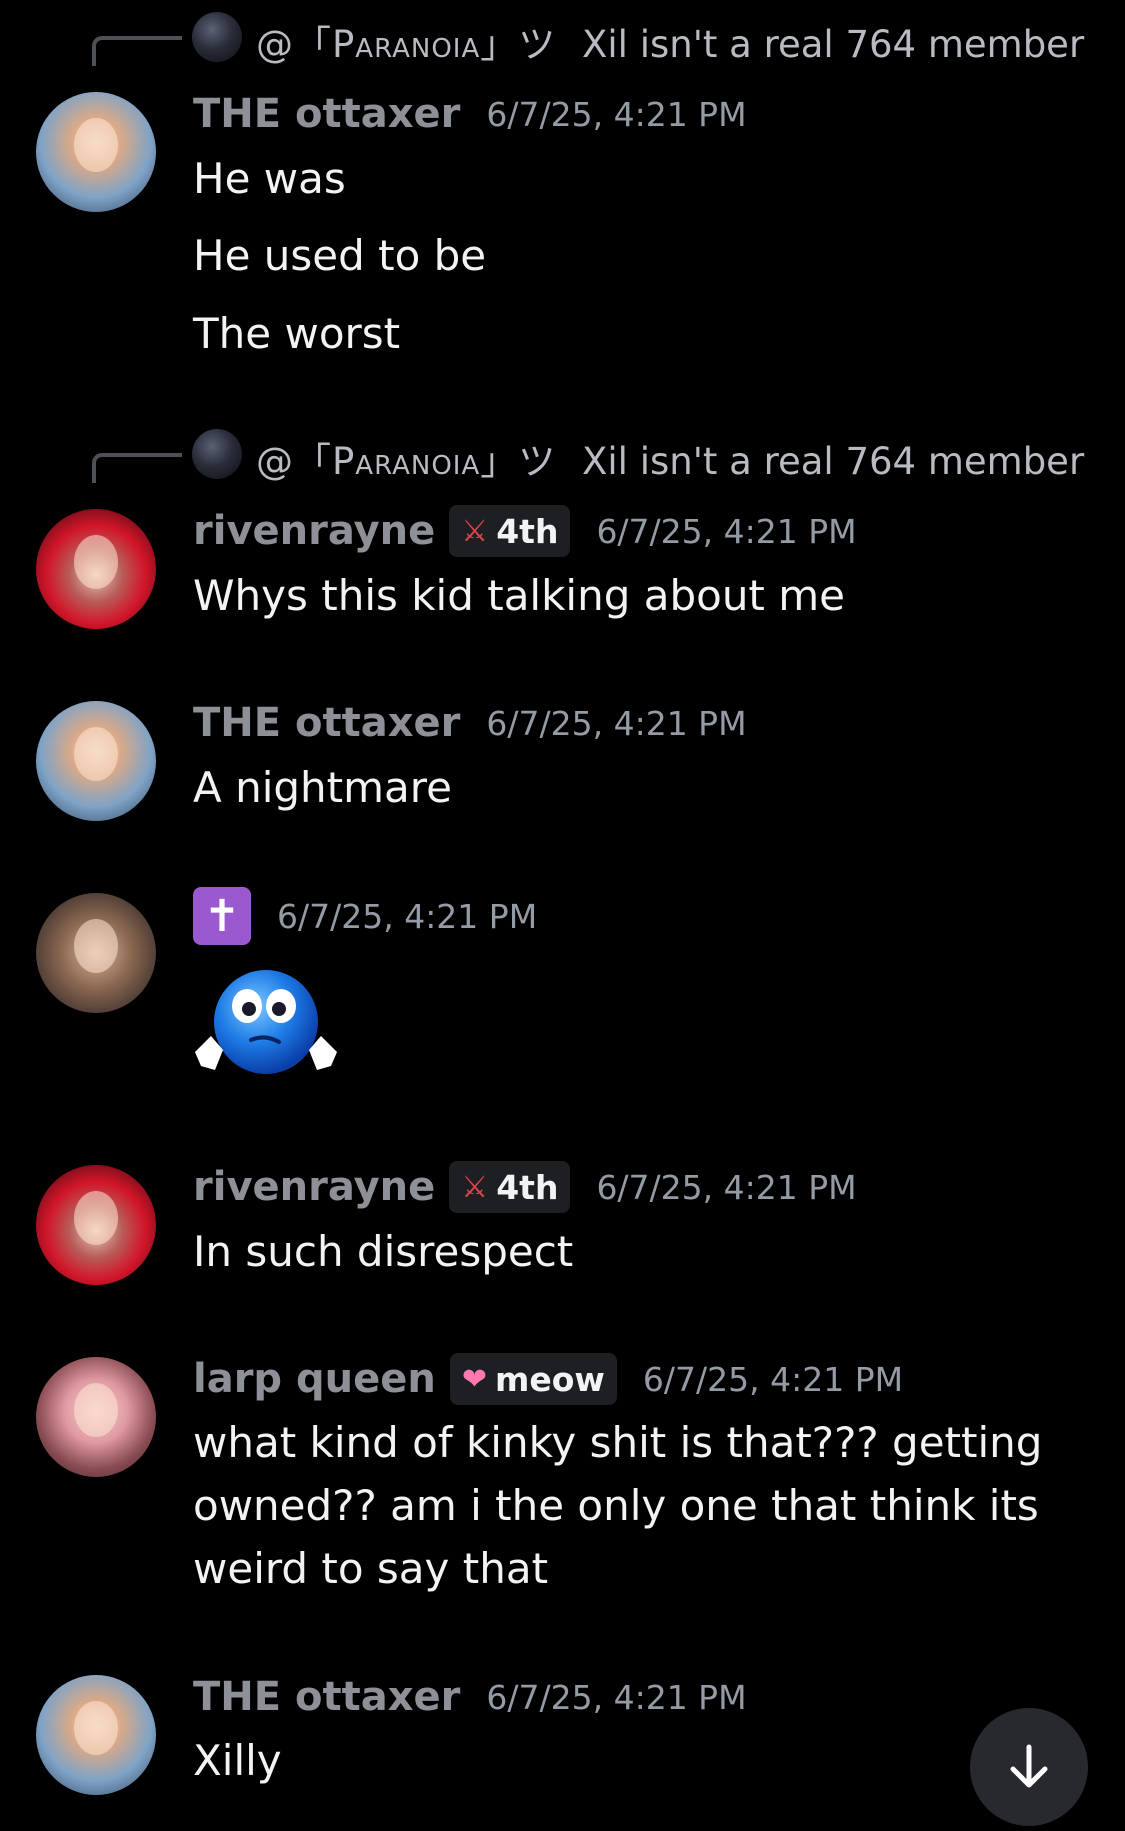 The width and height of the screenshot is (1125, 1831). What do you see at coordinates (383, 1251) in the screenshot?
I see `message-text: In such disrespect` at bounding box center [383, 1251].